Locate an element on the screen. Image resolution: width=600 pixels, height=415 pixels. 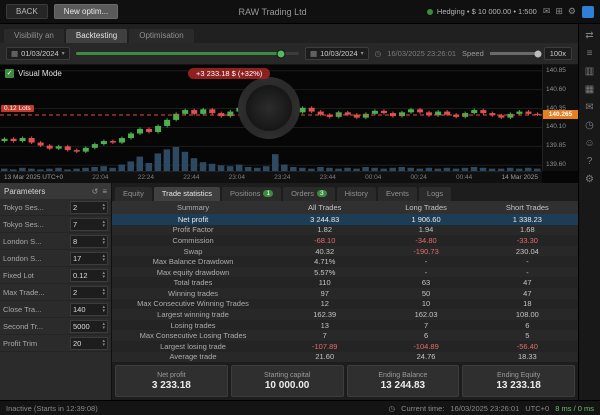
stats-tab-positions: Positions 1 is located at coordinates (252, 194).